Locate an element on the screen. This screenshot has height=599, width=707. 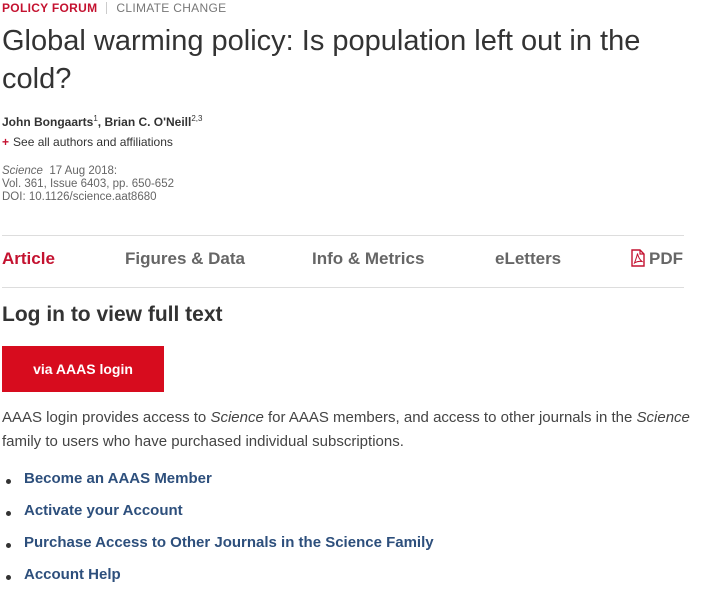
tab-pdf-label: PDF is located at coordinates (666, 258).